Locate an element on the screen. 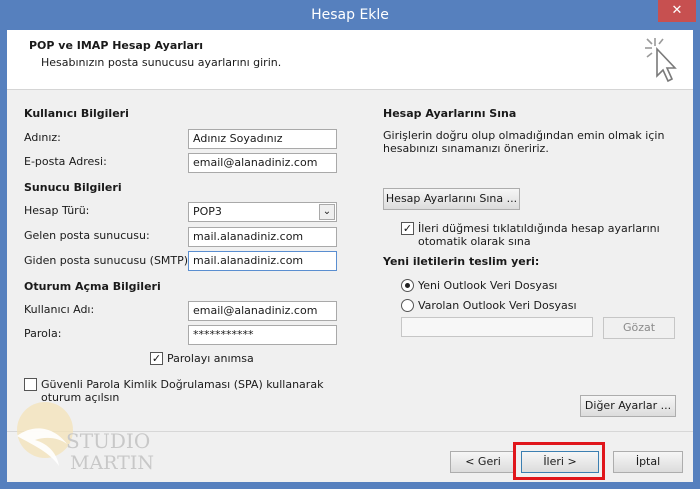 Image resolution: width=700 pixels, height=489 pixels. spa-checkbox is located at coordinates (30, 384).